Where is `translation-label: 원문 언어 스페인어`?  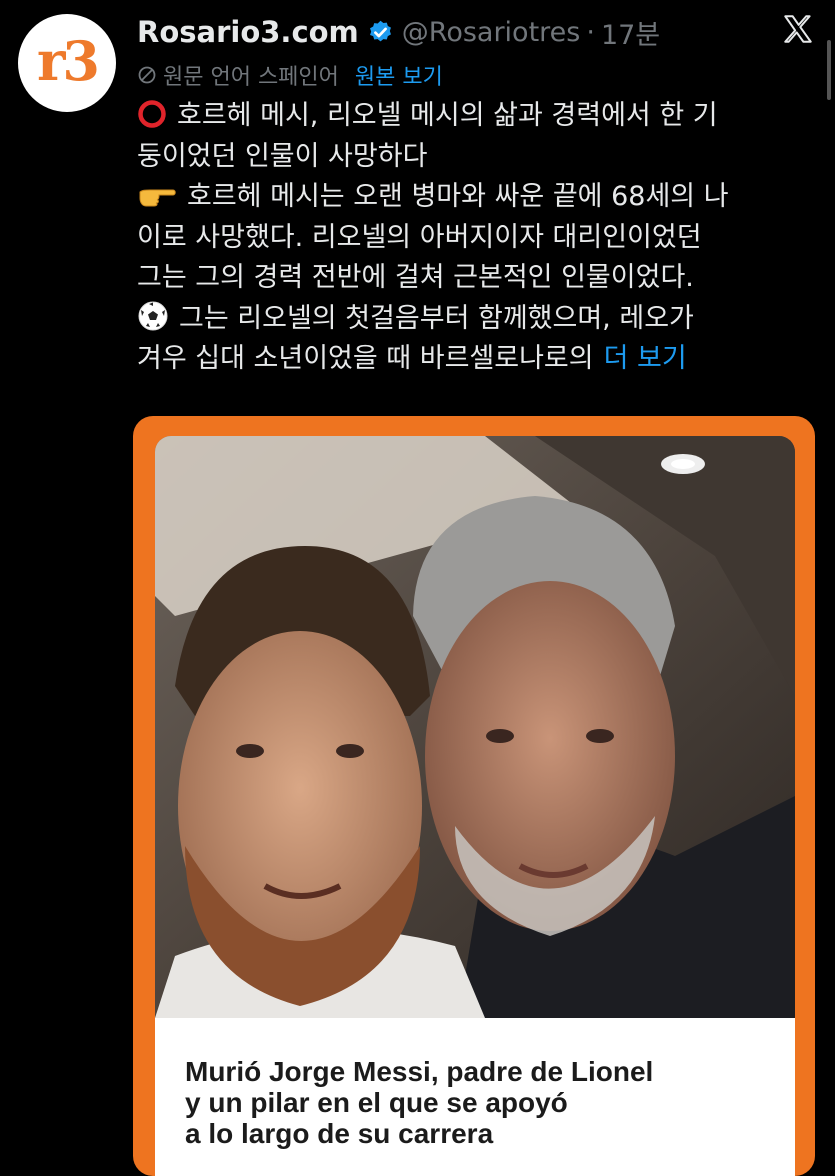 translation-label: 원문 언어 스페인어 is located at coordinates (251, 77).